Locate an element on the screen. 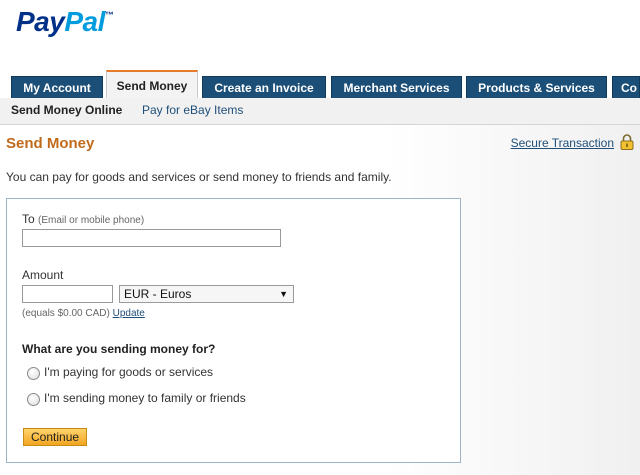 This screenshot has height=475, width=640. radio-family-friends is located at coordinates (33, 399).